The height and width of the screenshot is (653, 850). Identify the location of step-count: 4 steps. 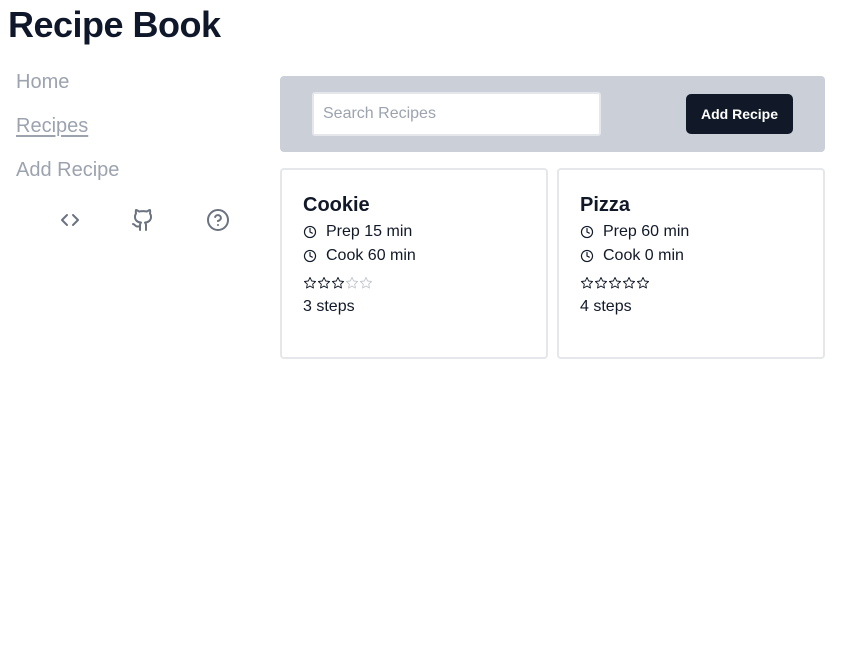
(606, 306).